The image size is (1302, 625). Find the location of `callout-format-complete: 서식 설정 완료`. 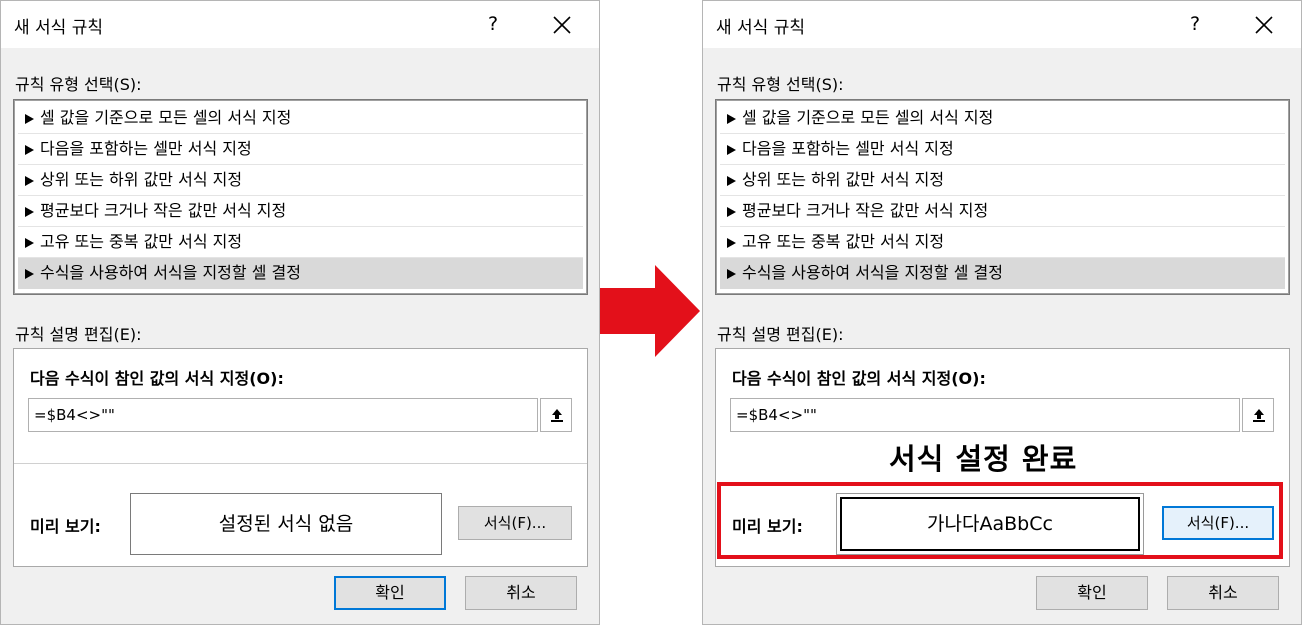

callout-format-complete: 서식 설정 완료 is located at coordinates (983, 459).